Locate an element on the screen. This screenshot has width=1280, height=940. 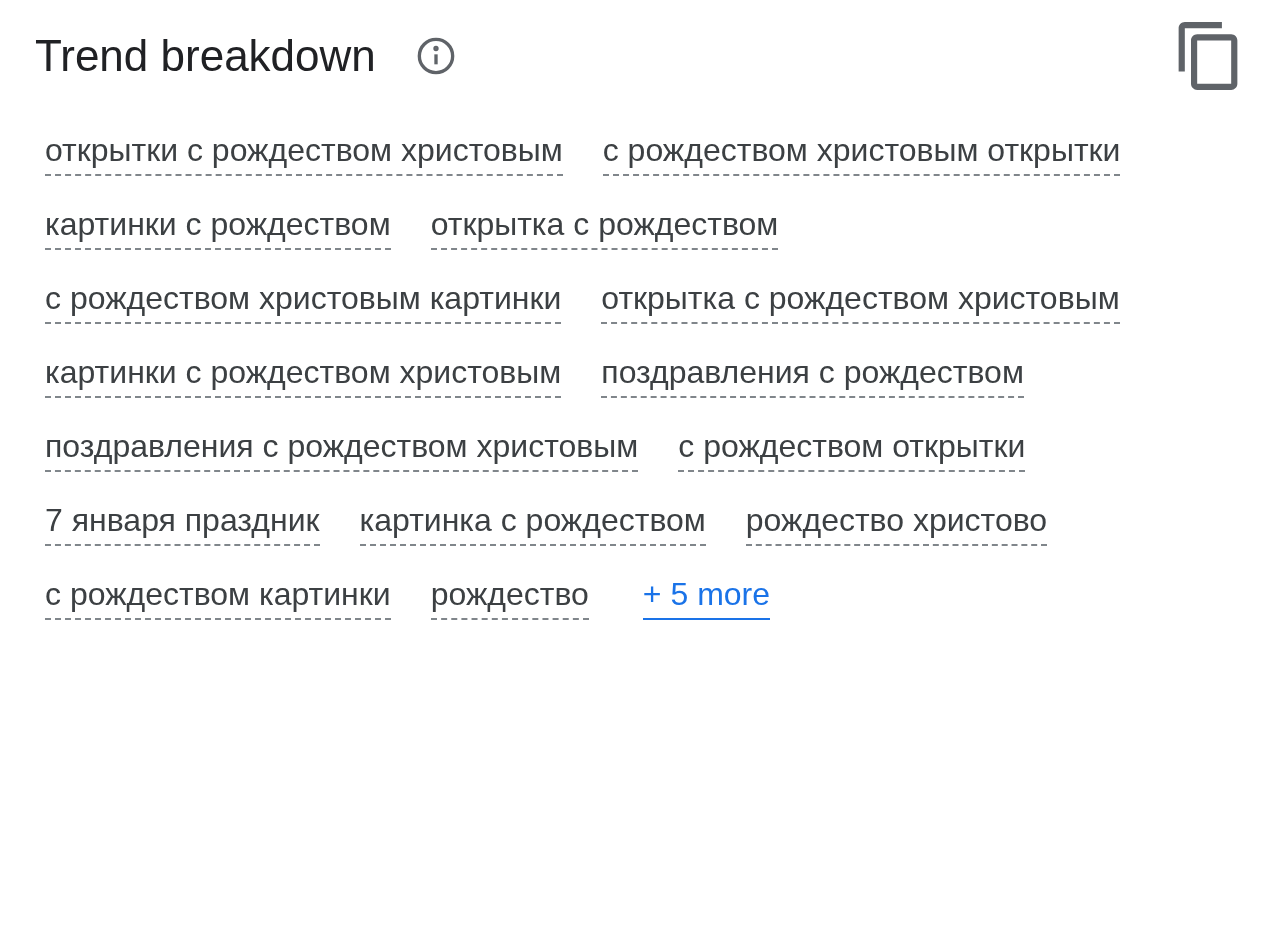
trend-term: картинка с рождеством is located at coordinates (532, 521).